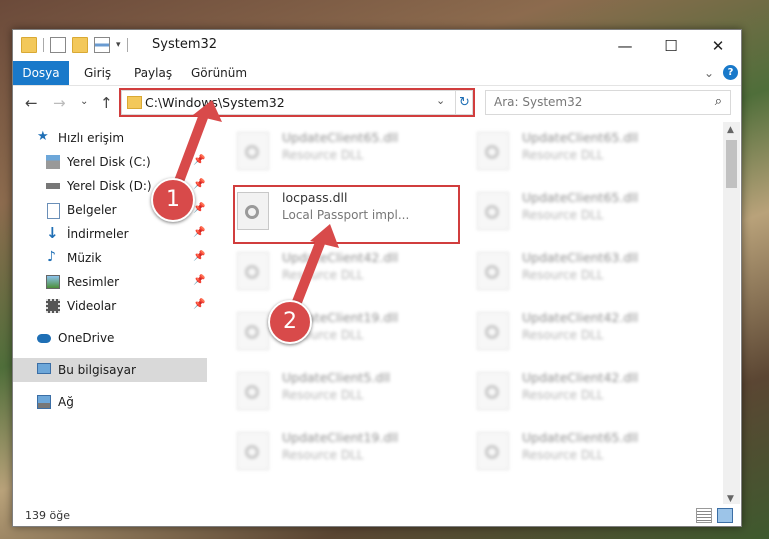  I want to click on step-1-badge: 1, so click(173, 200).